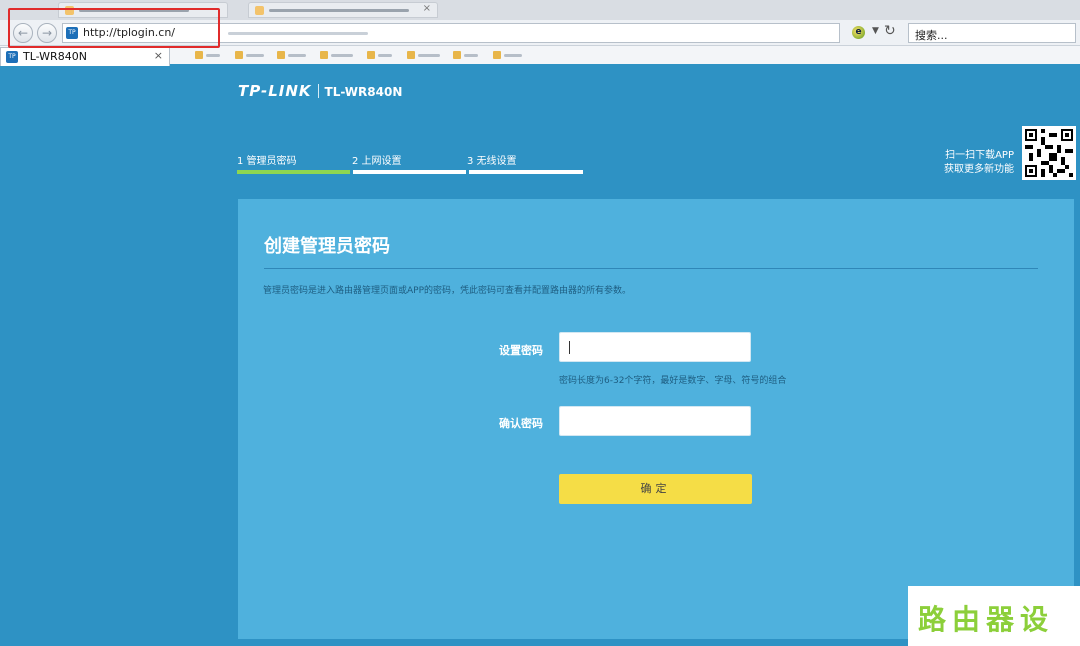 The height and width of the screenshot is (646, 1080). I want to click on brand-header: TP-LINK TL-WR840N, so click(320, 90).